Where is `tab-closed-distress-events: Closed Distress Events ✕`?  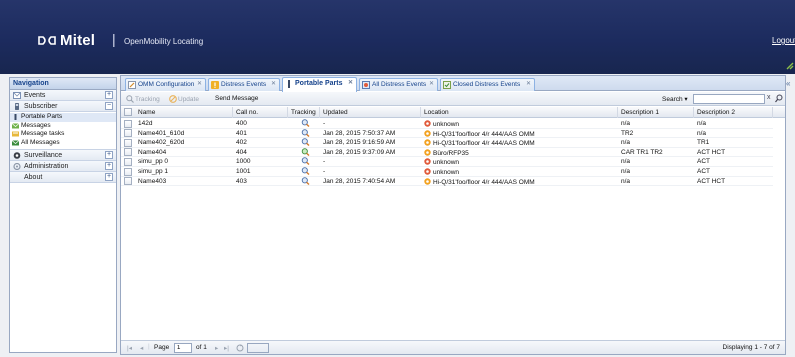 tab-closed-distress-events: Closed Distress Events ✕ is located at coordinates (487, 84).